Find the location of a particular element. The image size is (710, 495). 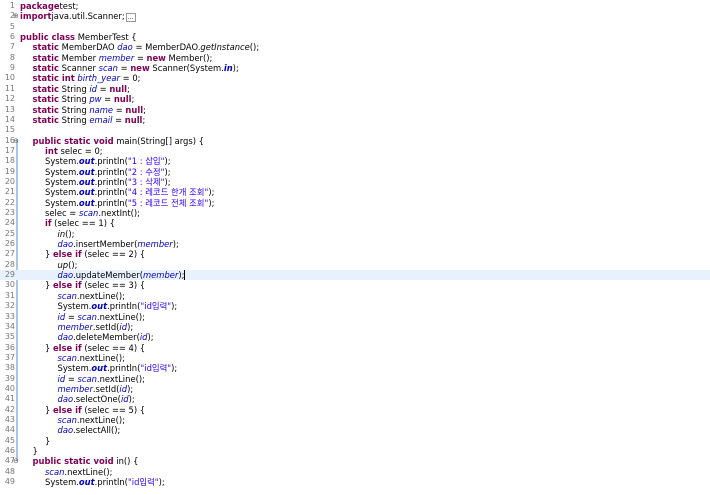

code-token: email is located at coordinates (101, 119).